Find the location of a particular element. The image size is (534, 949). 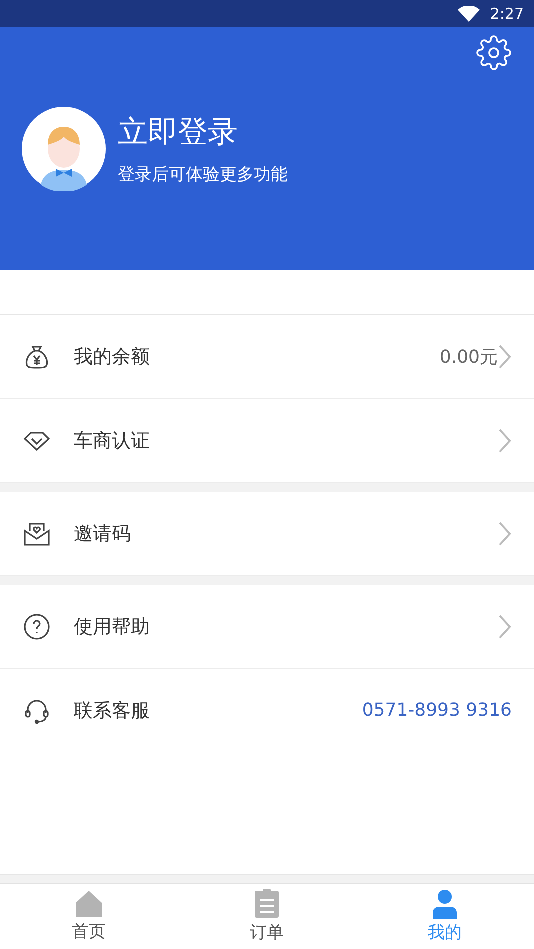

balance-value: 0.00元 is located at coordinates (469, 357).